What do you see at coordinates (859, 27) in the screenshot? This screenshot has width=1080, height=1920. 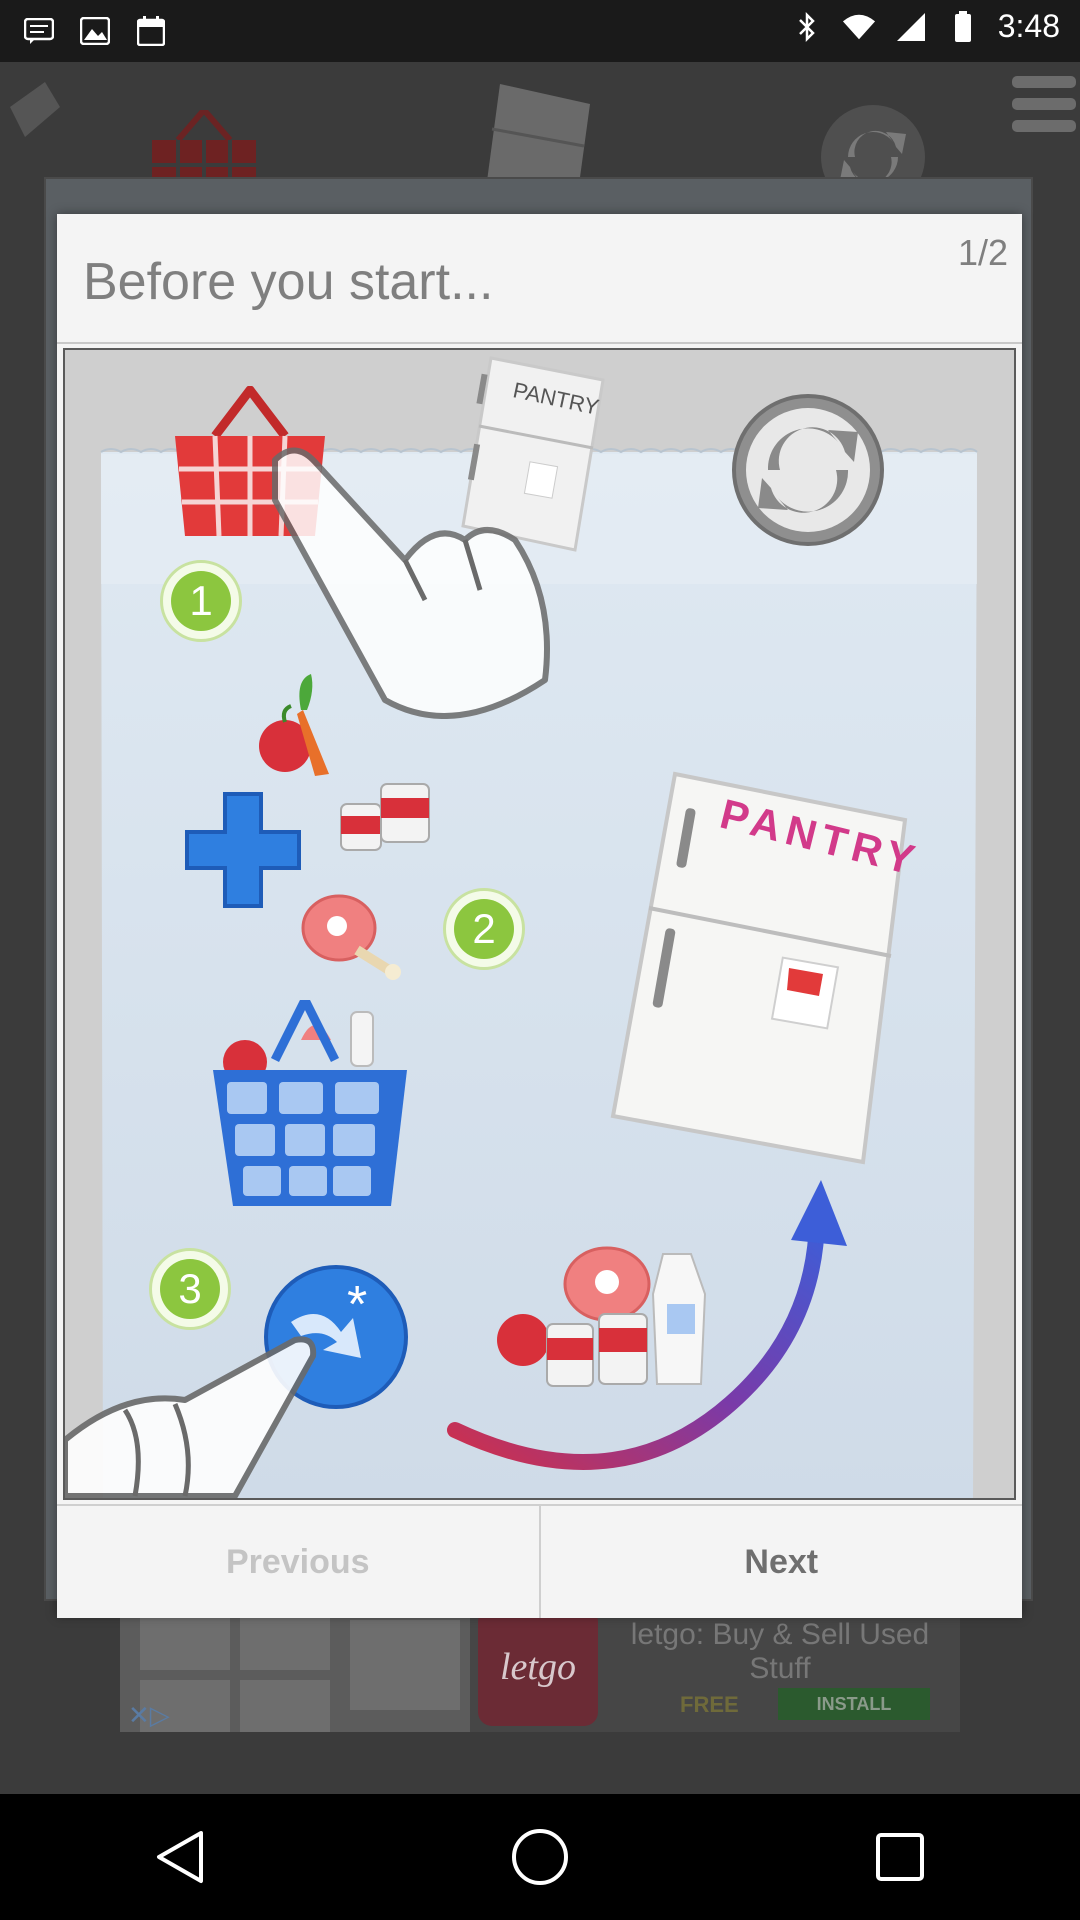 I see `wifi-icon` at bounding box center [859, 27].